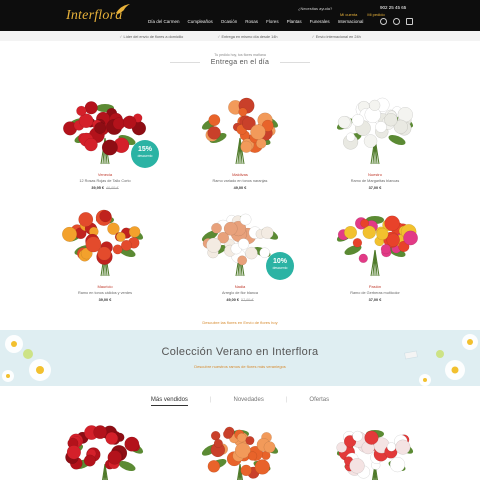 The image size is (480, 480). Describe the element at coordinates (247, 300) in the screenshot. I see `old-price: 57,95 €` at that location.